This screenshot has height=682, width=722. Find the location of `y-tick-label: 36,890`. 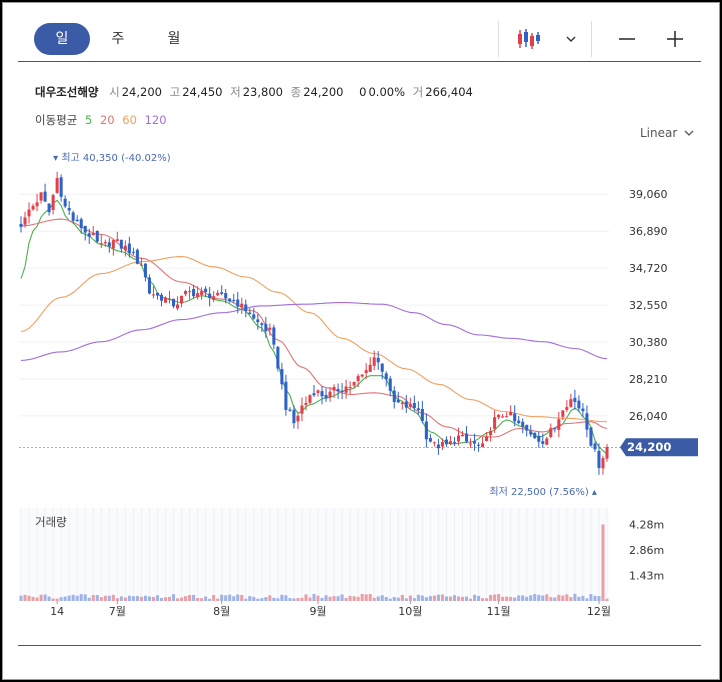

y-tick-label: 36,890 is located at coordinates (648, 231).